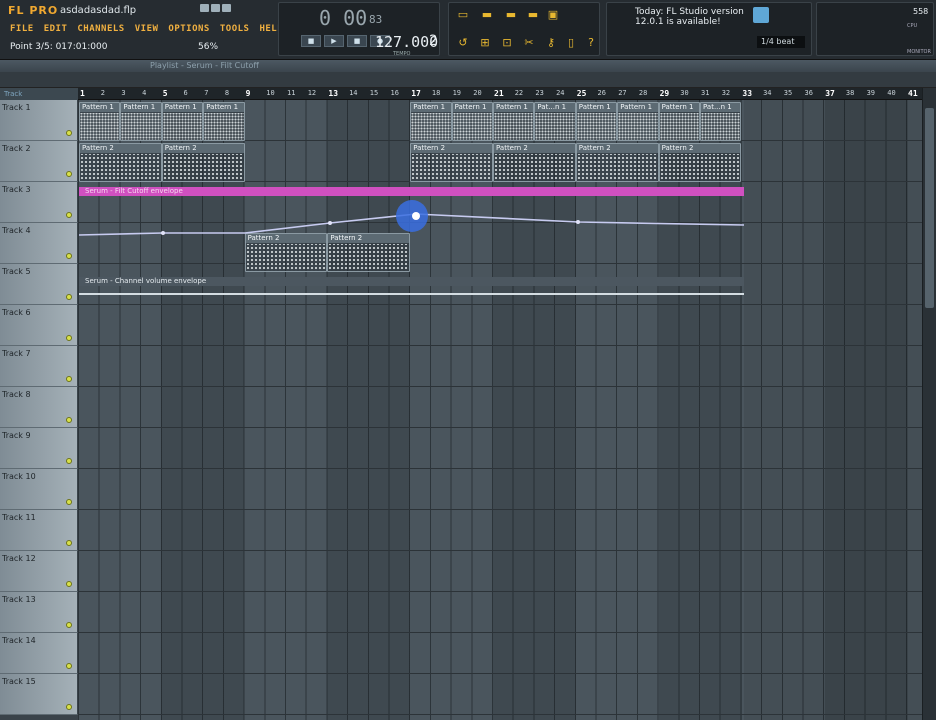  What do you see at coordinates (204, 8) in the screenshot?
I see `minimize-icon` at bounding box center [204, 8].